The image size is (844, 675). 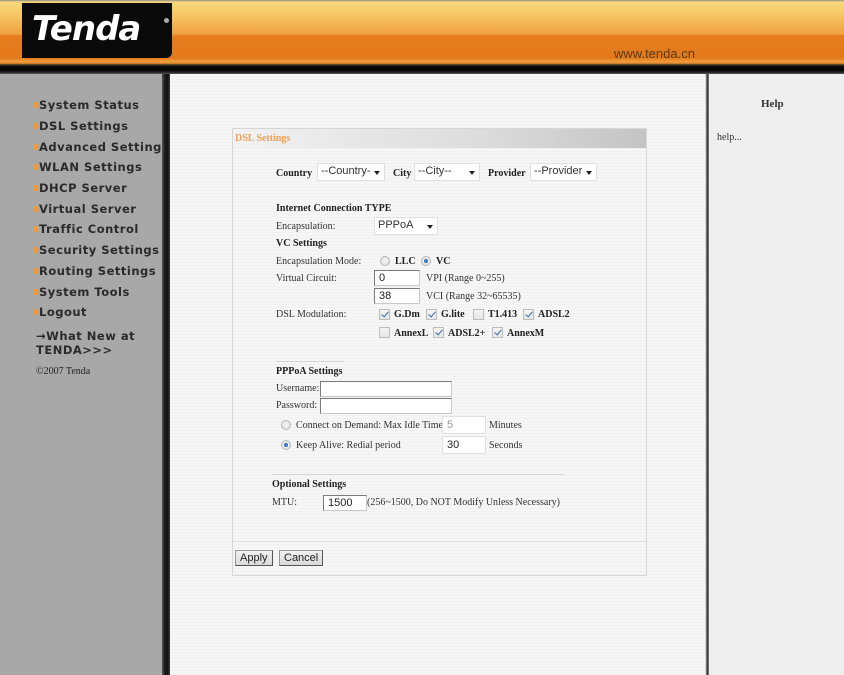 I want to click on redial-period-input, so click(x=464, y=445).